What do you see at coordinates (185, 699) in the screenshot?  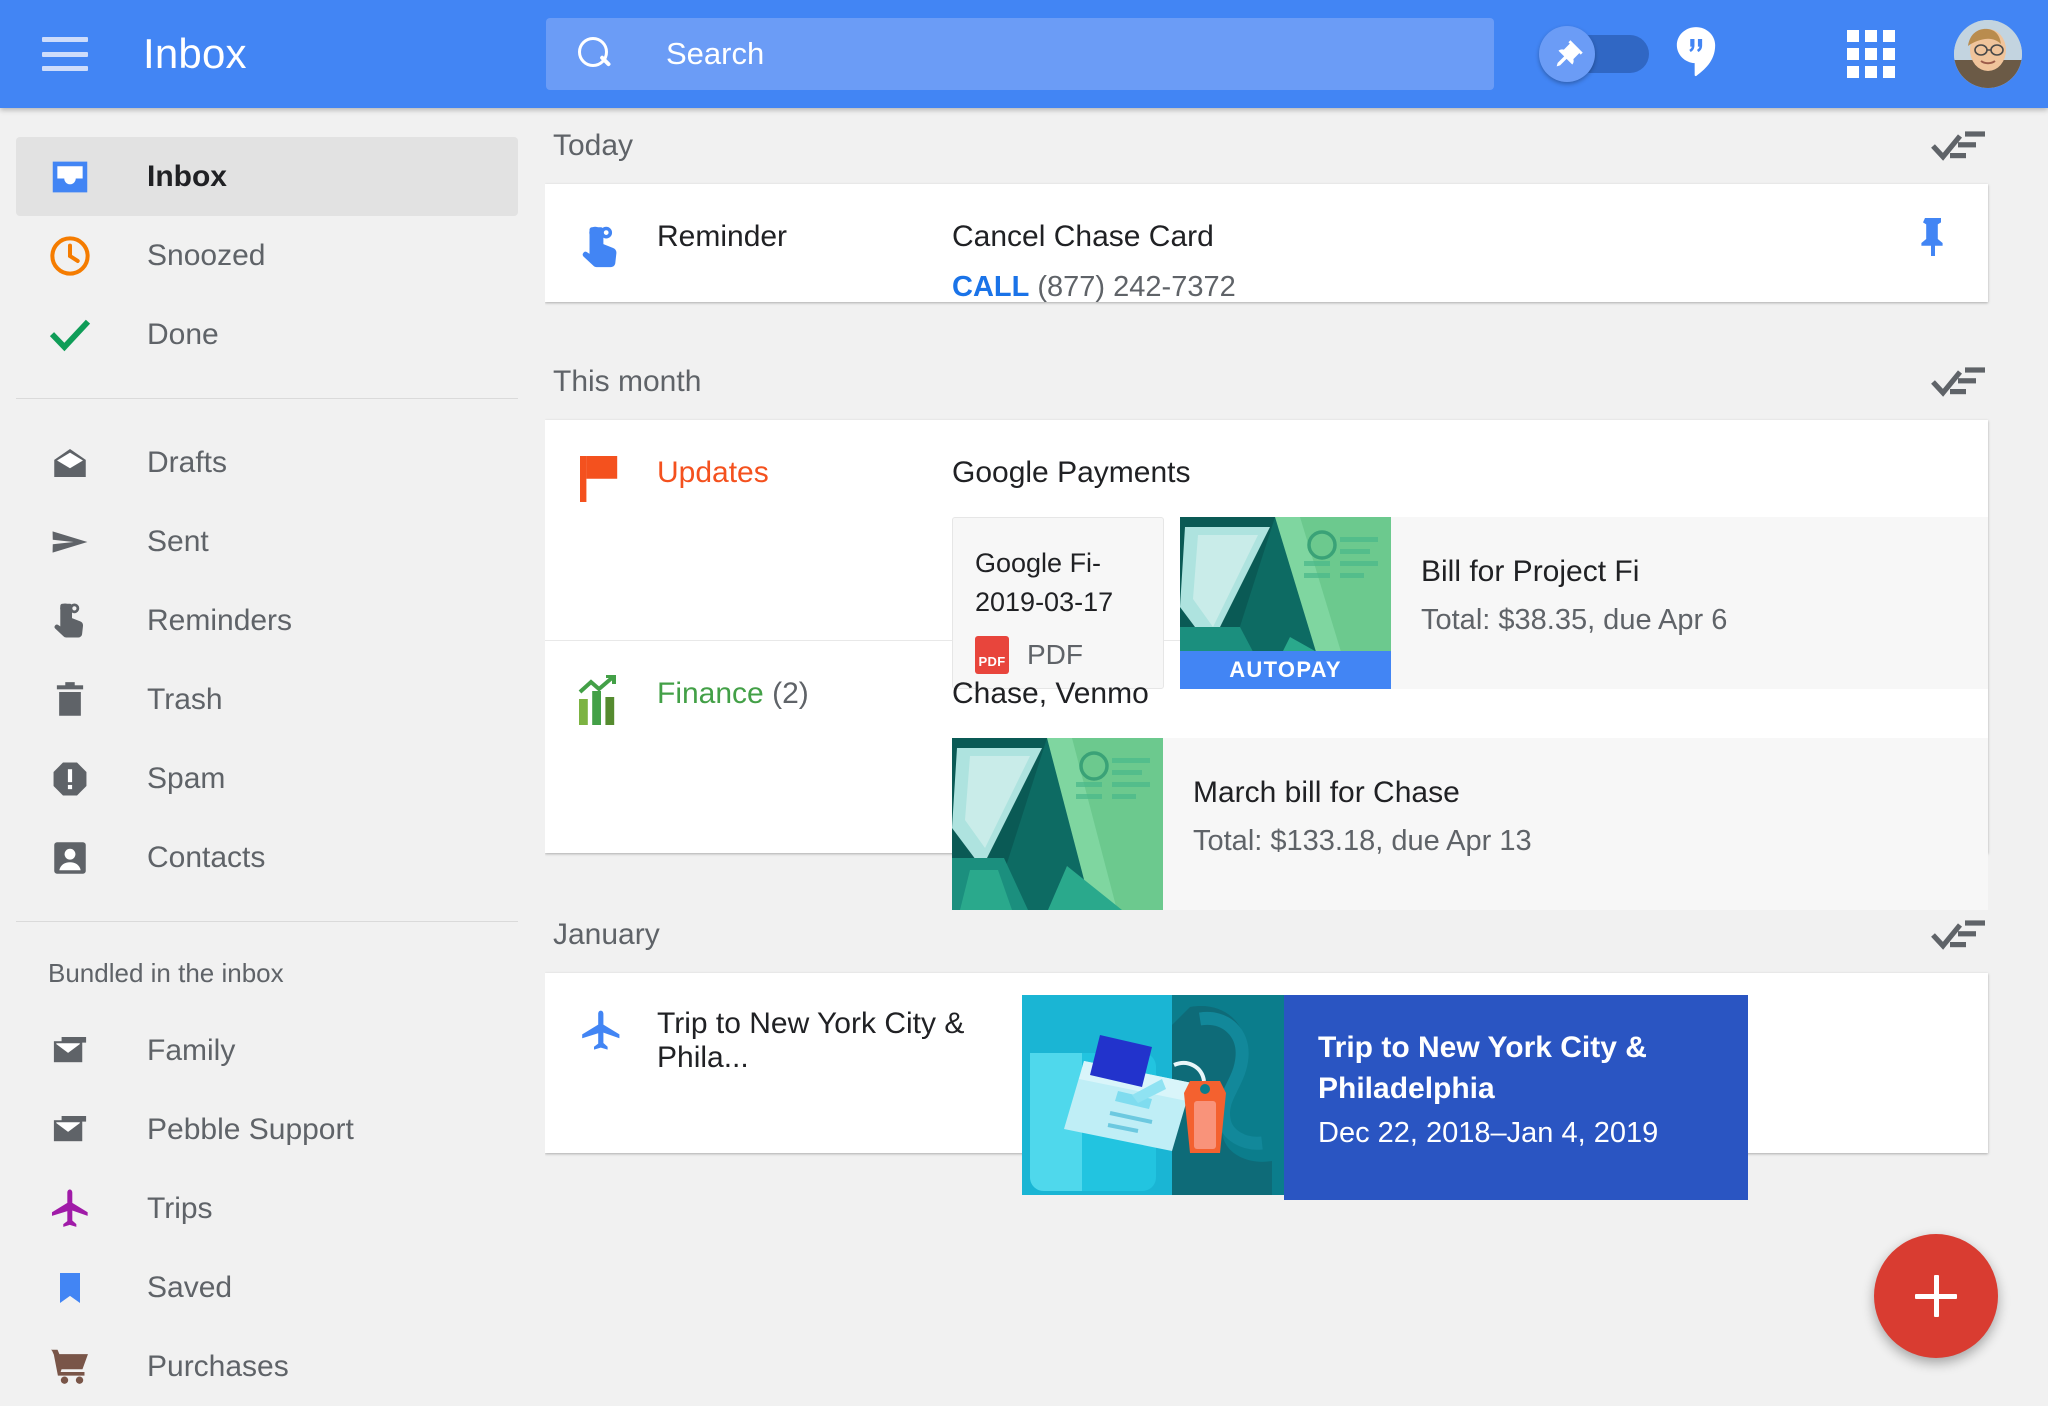 I see `sidebar-item-label: Trash` at bounding box center [185, 699].